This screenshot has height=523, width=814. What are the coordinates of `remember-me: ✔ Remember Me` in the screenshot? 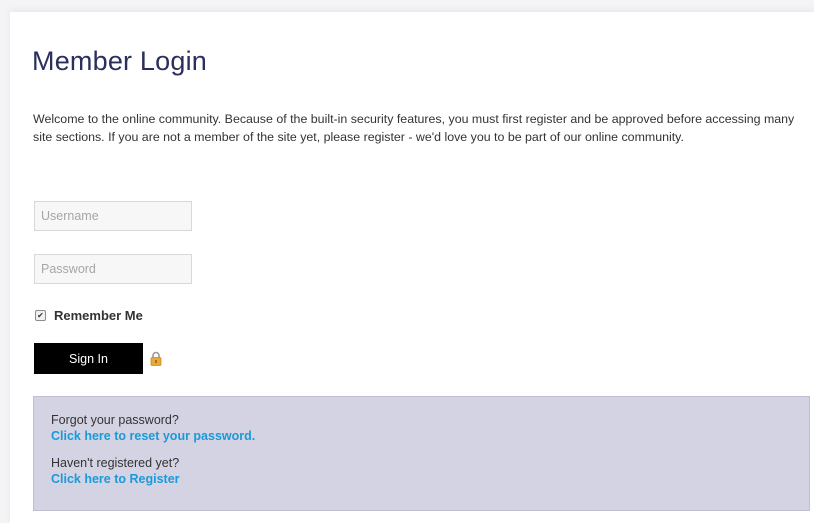 It's located at (89, 315).